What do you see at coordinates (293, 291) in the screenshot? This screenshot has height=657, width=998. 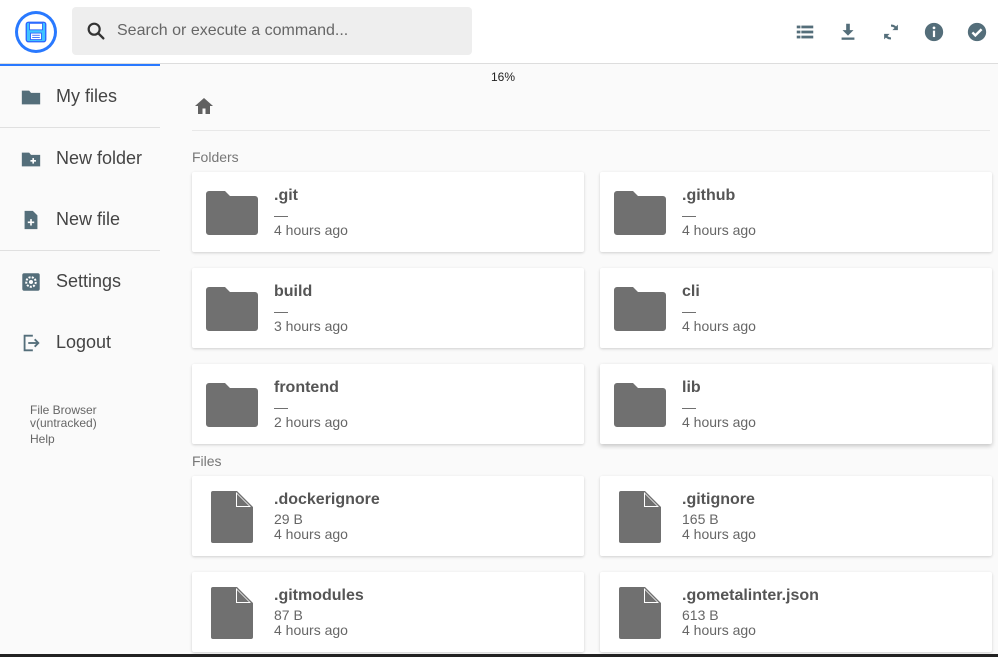 I see `item-name: build` at bounding box center [293, 291].